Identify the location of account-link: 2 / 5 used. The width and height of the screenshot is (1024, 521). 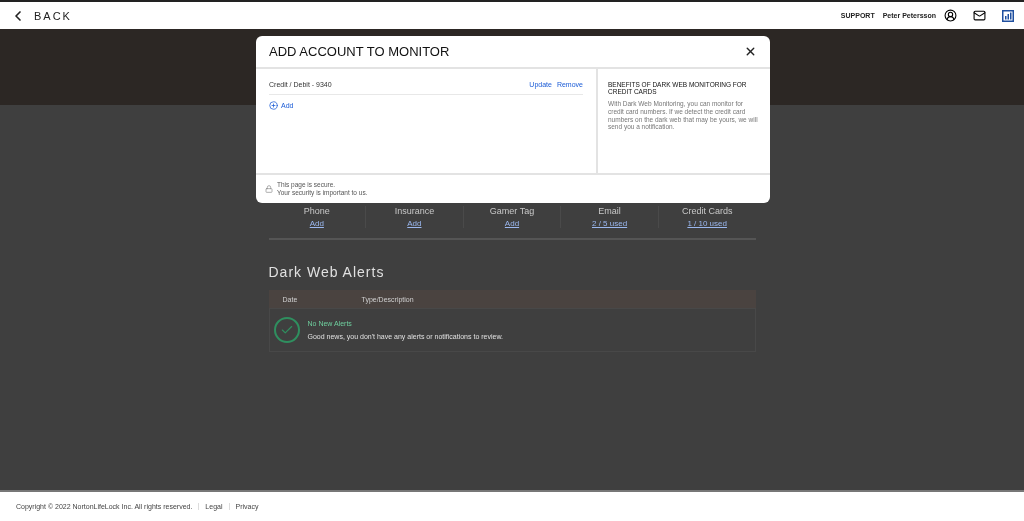
(610, 223).